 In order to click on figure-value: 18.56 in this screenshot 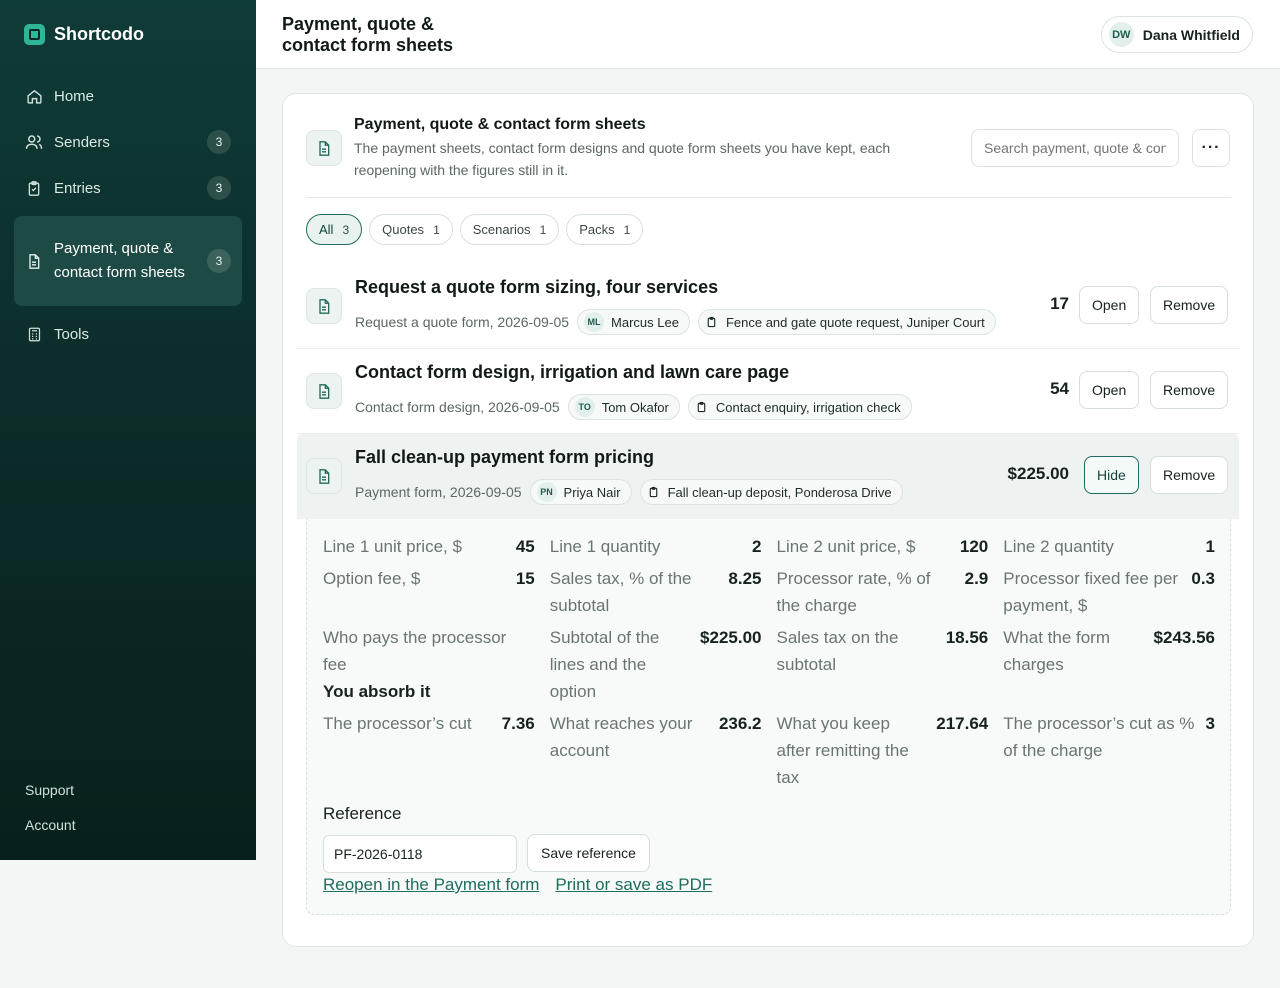, I will do `click(967, 637)`.